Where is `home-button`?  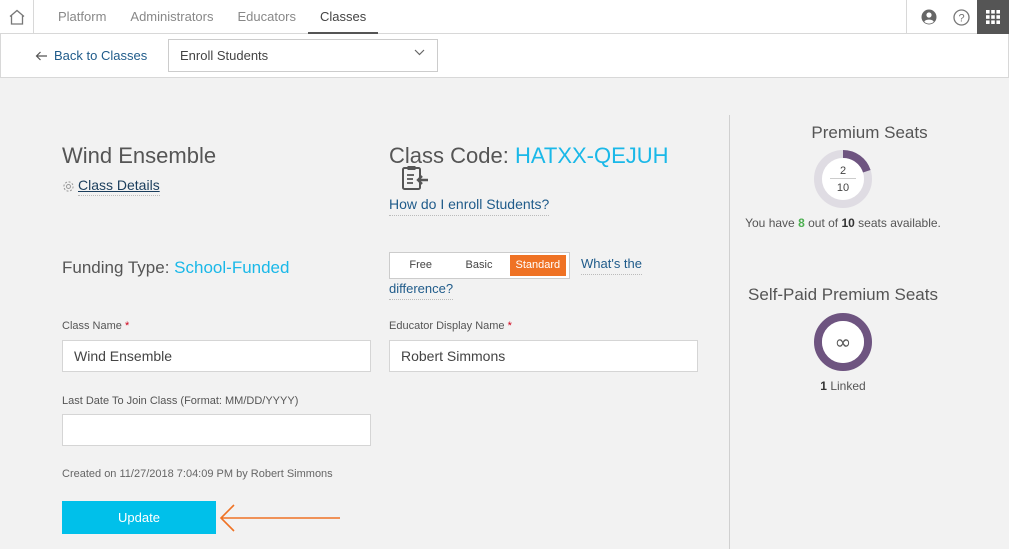 home-button is located at coordinates (17, 17).